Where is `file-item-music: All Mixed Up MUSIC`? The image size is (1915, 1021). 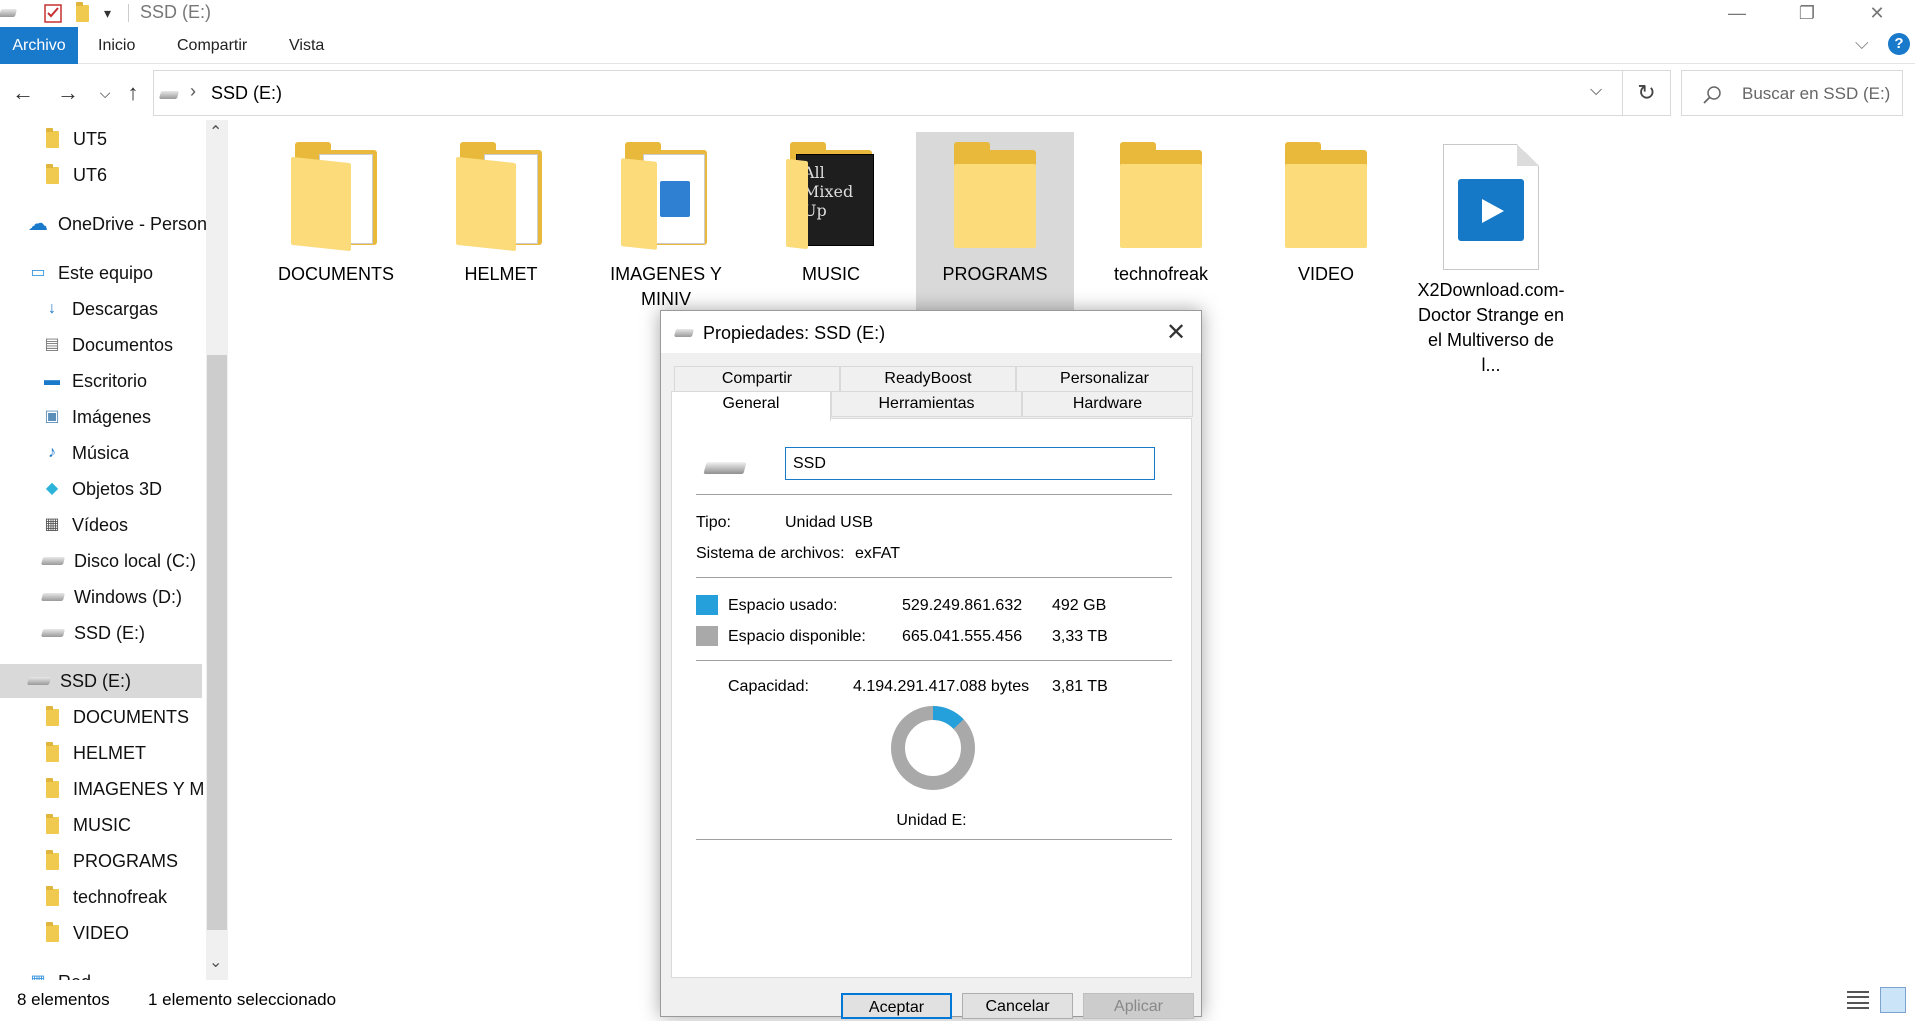
file-item-music: All Mixed Up MUSIC is located at coordinates (831, 213).